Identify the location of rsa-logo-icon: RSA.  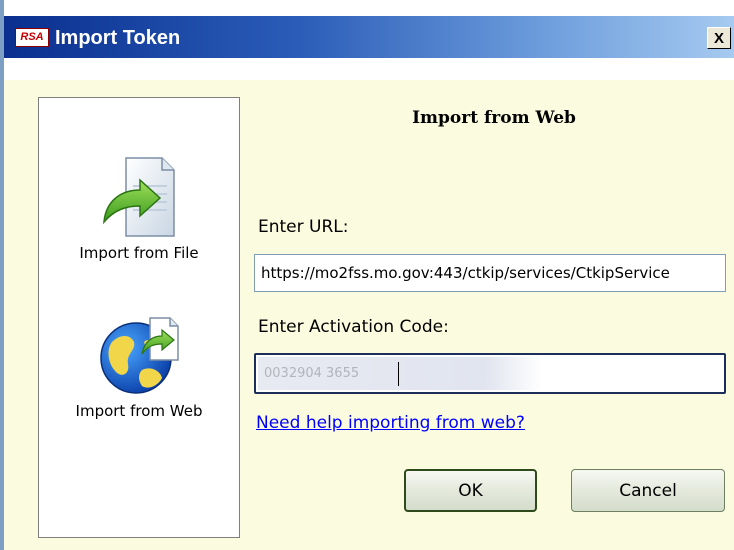
(32, 37).